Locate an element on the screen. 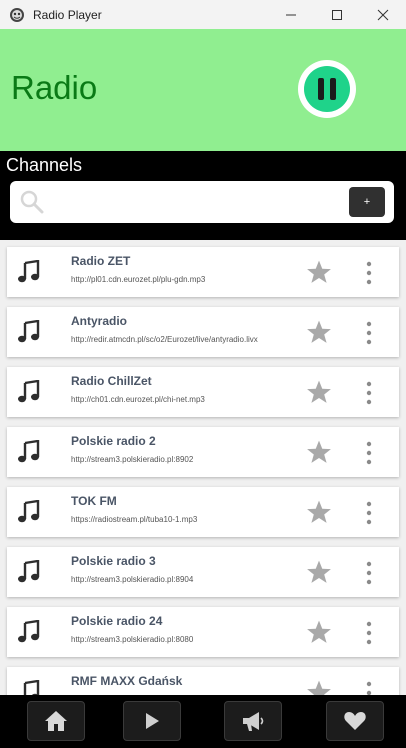 The width and height of the screenshot is (406, 748). station-name: Polskie radio 3 is located at coordinates (113, 561).